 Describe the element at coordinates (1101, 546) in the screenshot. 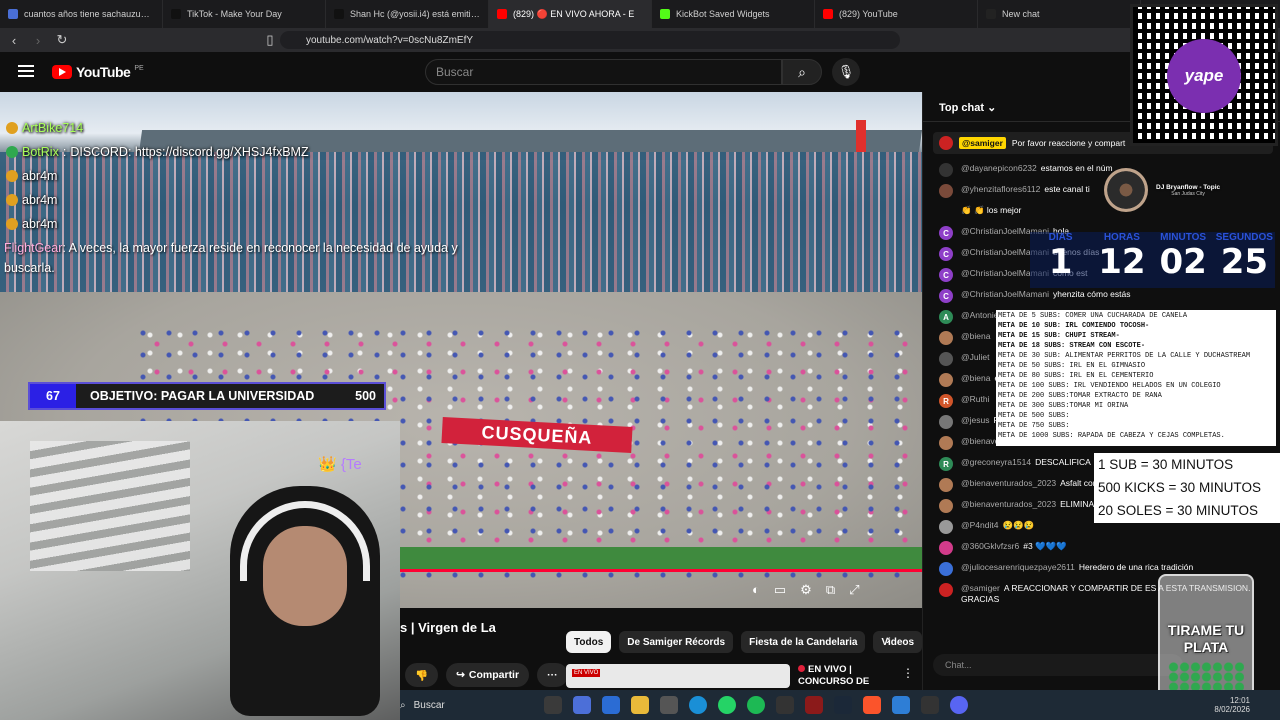

I see `chat-message: @360Gklvfzsr6 #3 💙💙💙` at that location.